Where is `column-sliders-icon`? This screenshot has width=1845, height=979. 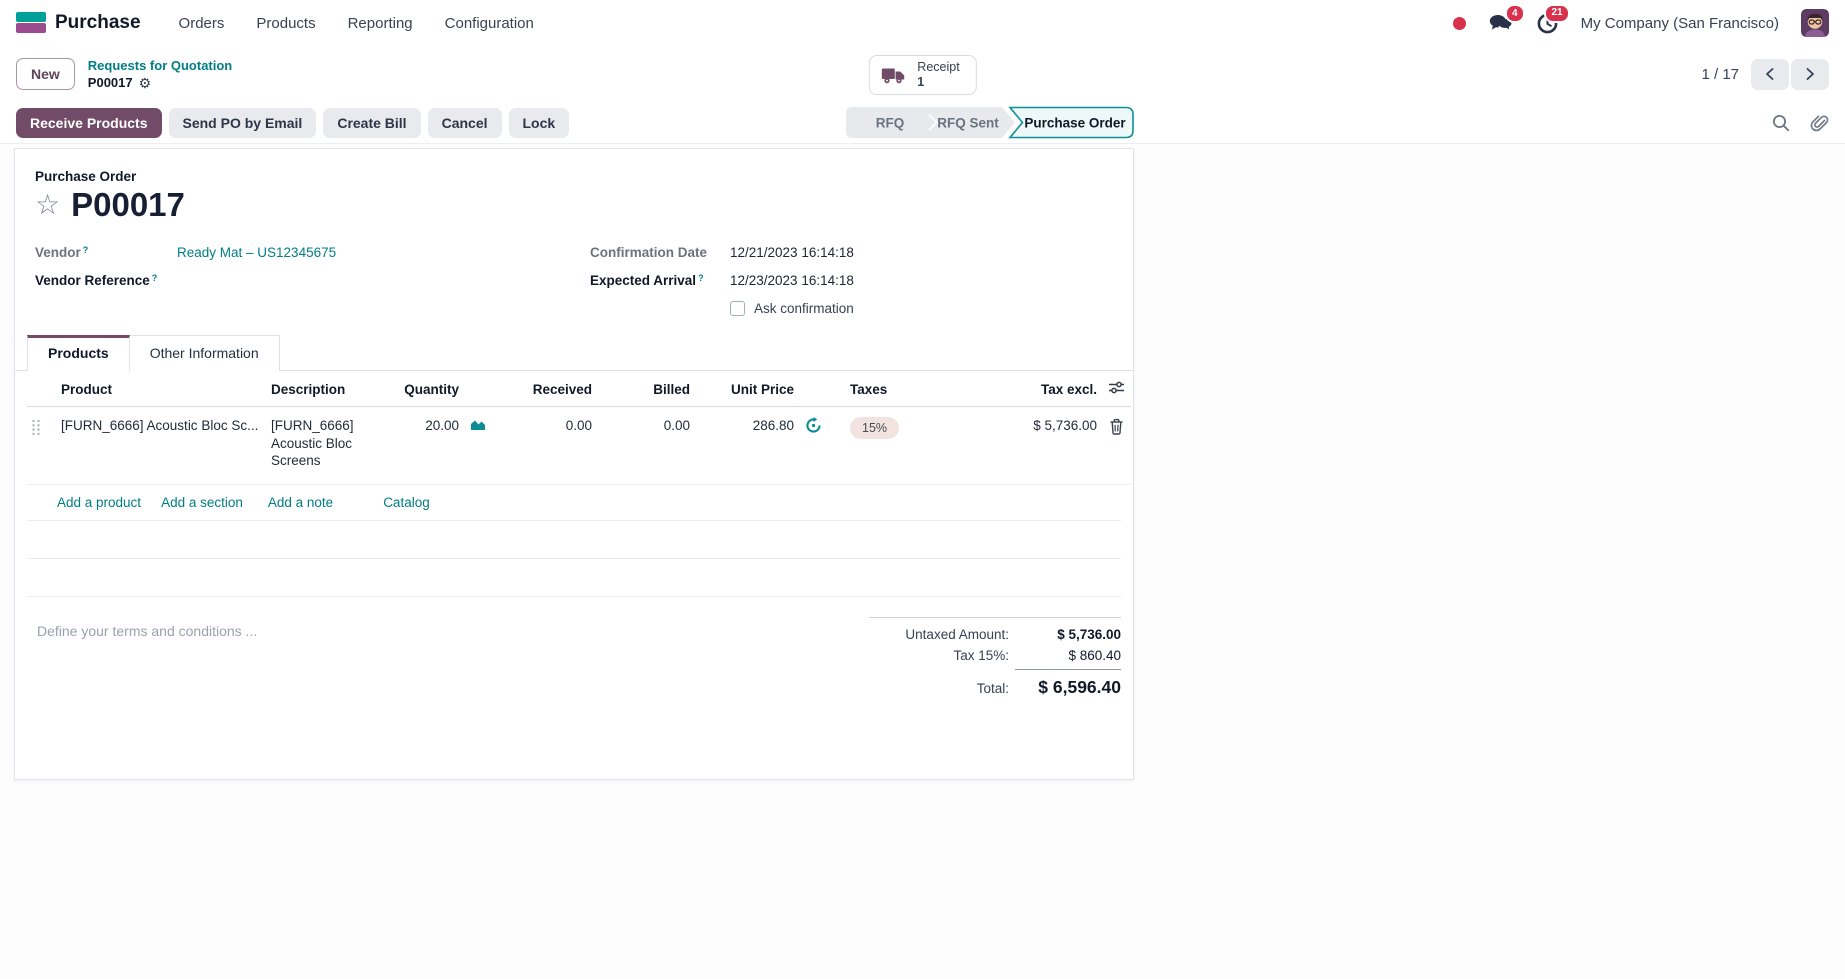 column-sliders-icon is located at coordinates (1116, 387).